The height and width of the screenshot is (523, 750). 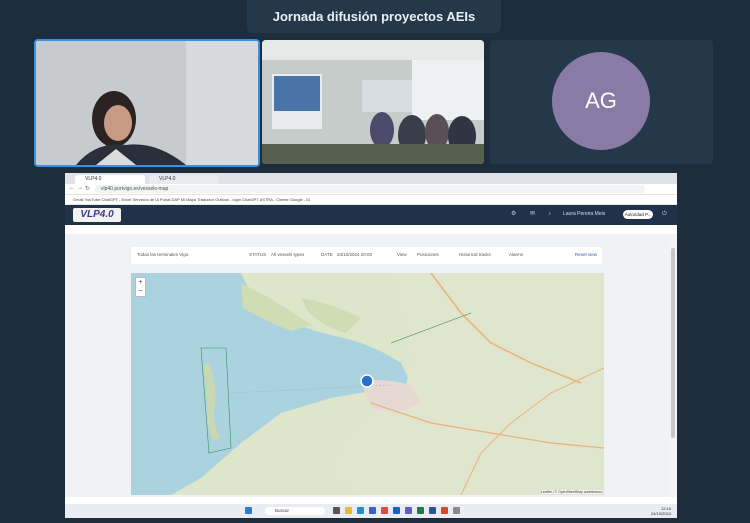 What do you see at coordinates (140, 291) in the screenshot?
I see `zoom-out-button: −` at bounding box center [140, 291].